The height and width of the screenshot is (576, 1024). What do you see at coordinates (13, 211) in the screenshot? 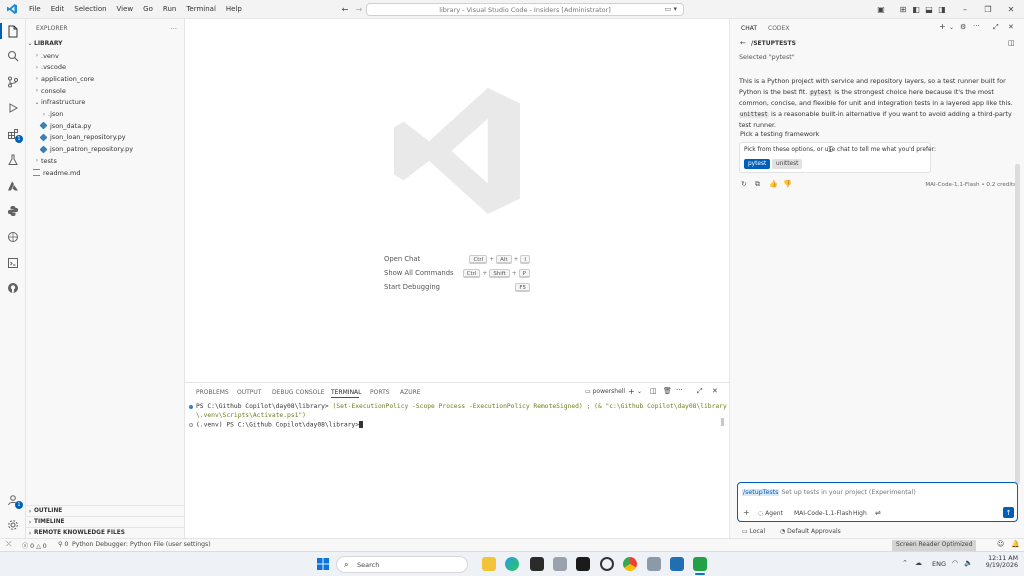
I see `python-icon` at bounding box center [13, 211].